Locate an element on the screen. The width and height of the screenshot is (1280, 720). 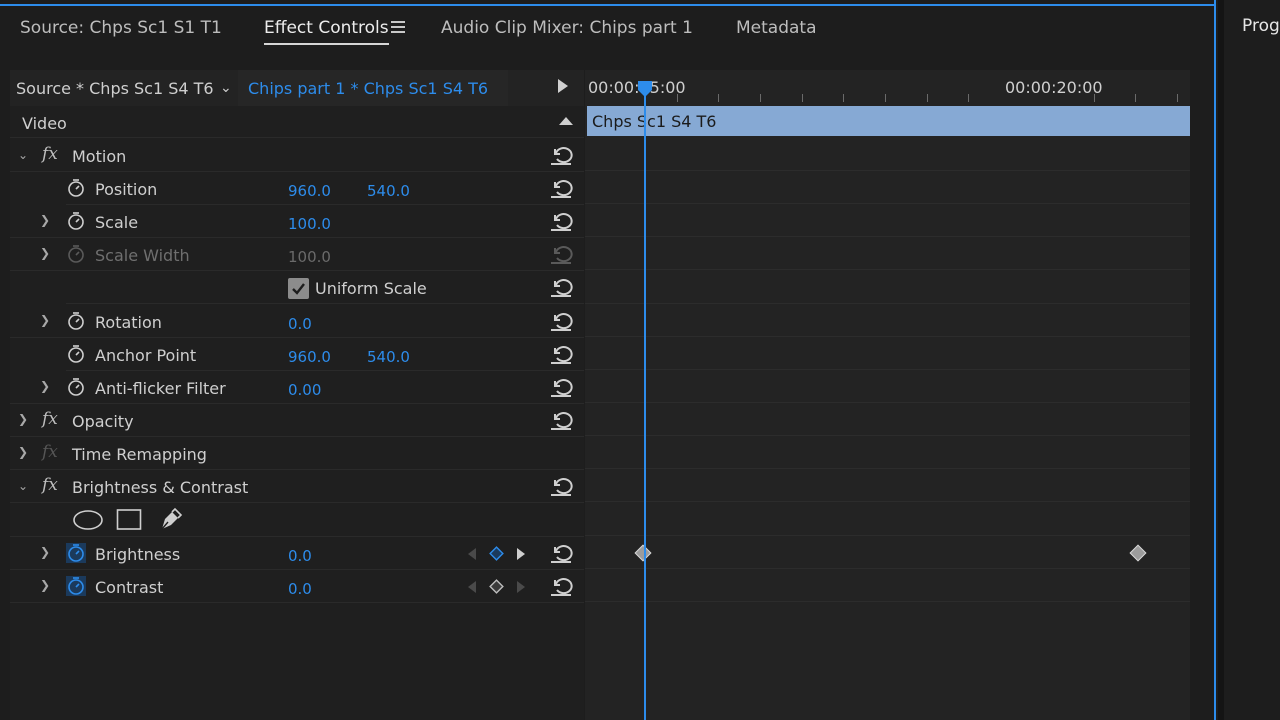
video-label: Video is located at coordinates (44, 123).